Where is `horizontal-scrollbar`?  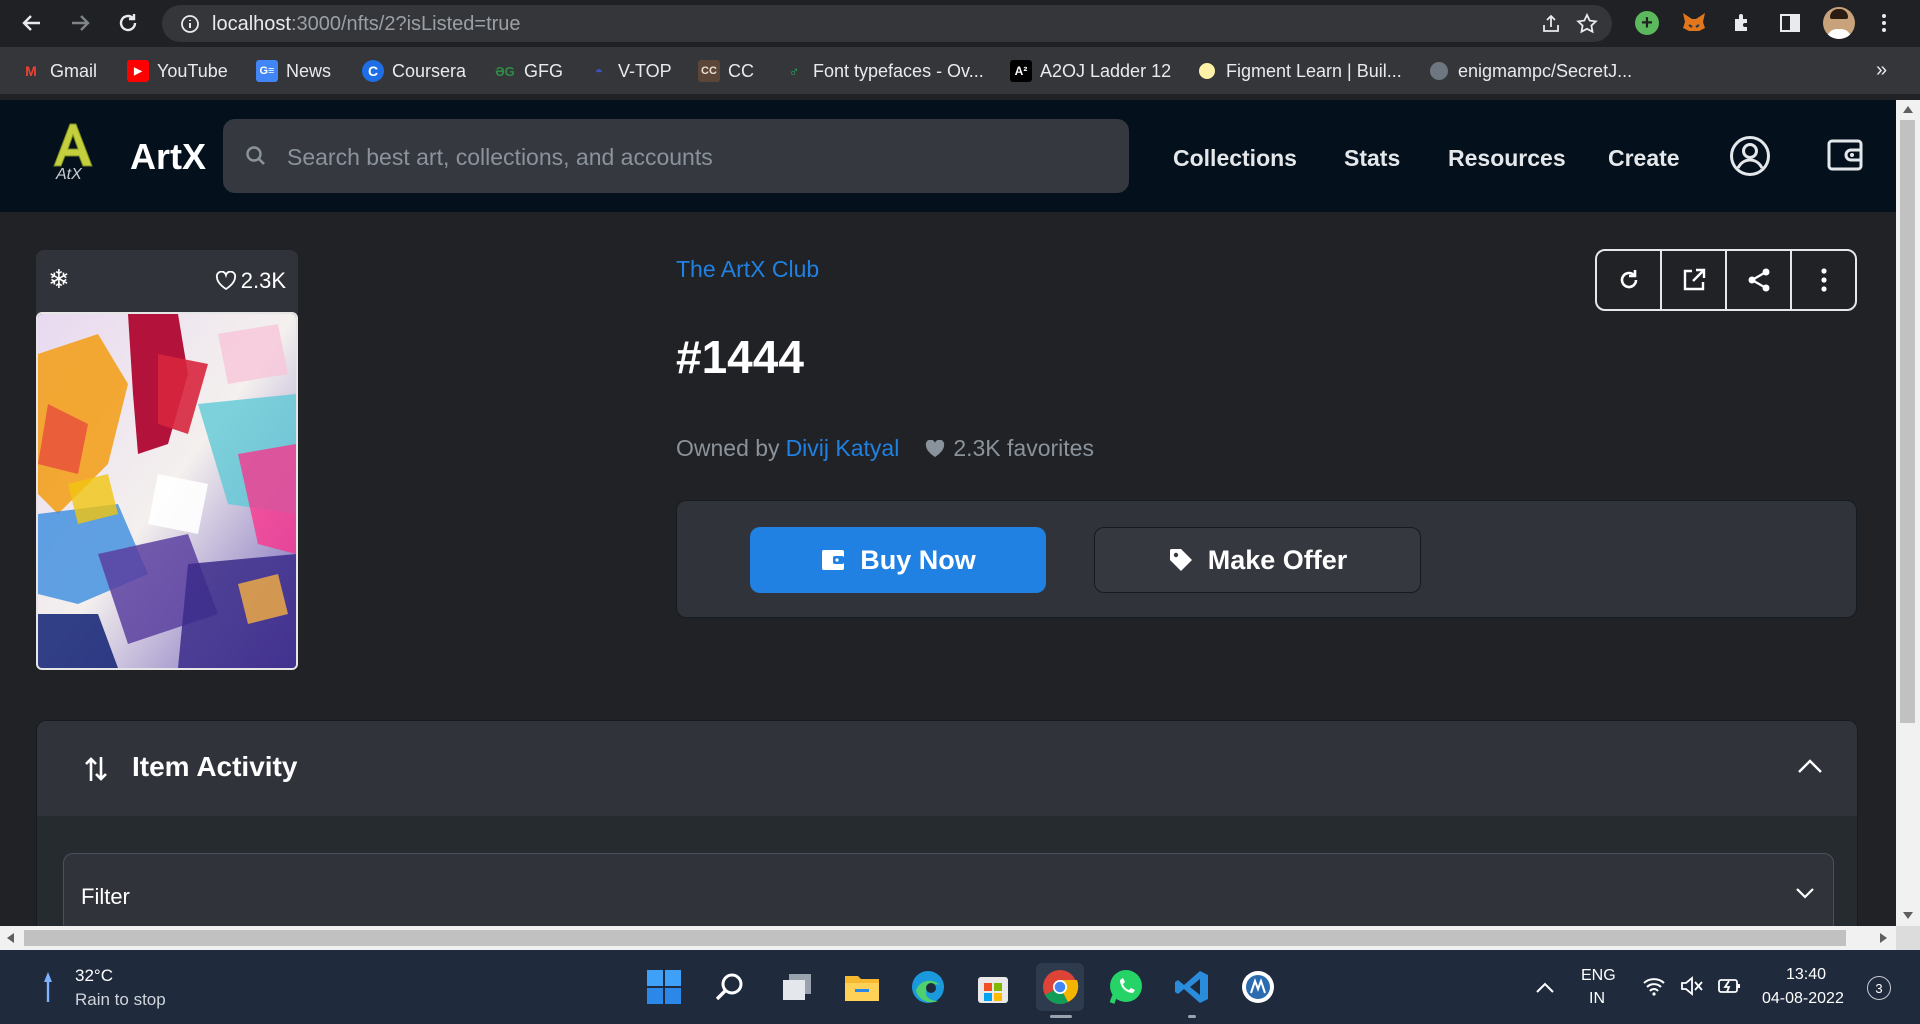
horizontal-scrollbar is located at coordinates (948, 938).